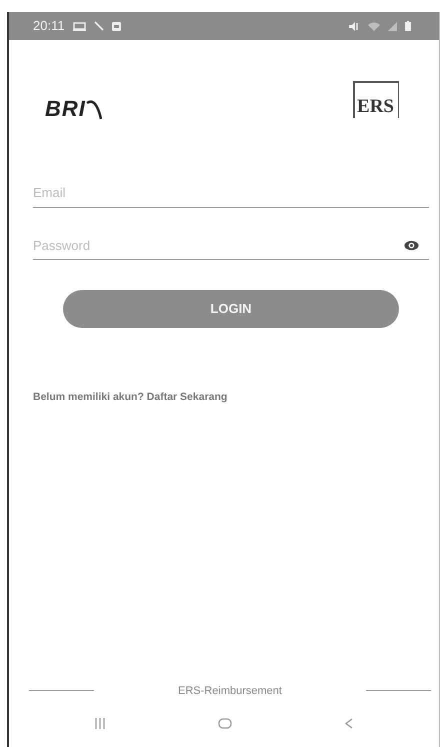 Image resolution: width=447 pixels, height=747 pixels. Describe the element at coordinates (130, 397) in the screenshot. I see `register-link: Belum memiliki akun? Daftar Sekarang` at that location.